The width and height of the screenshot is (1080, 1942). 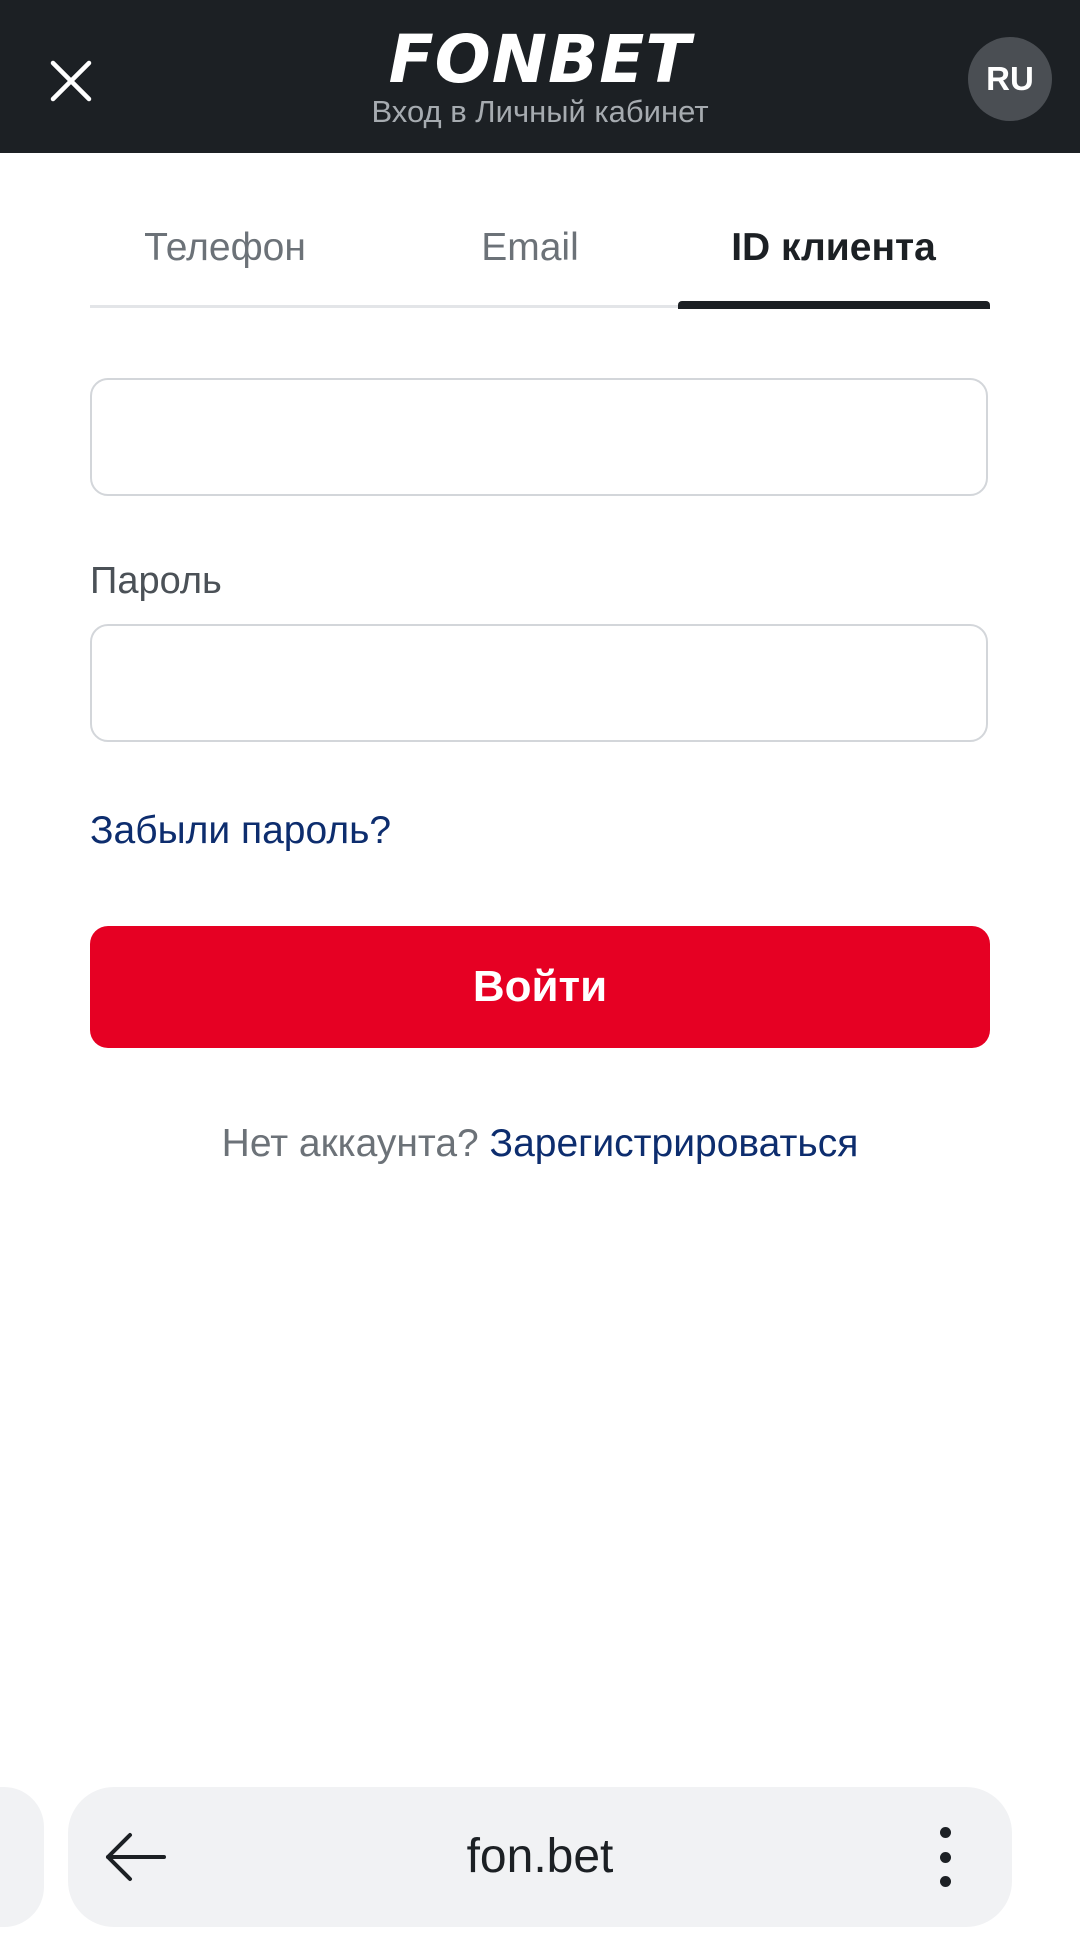 I want to click on tab-email: Email, so click(x=530, y=248).